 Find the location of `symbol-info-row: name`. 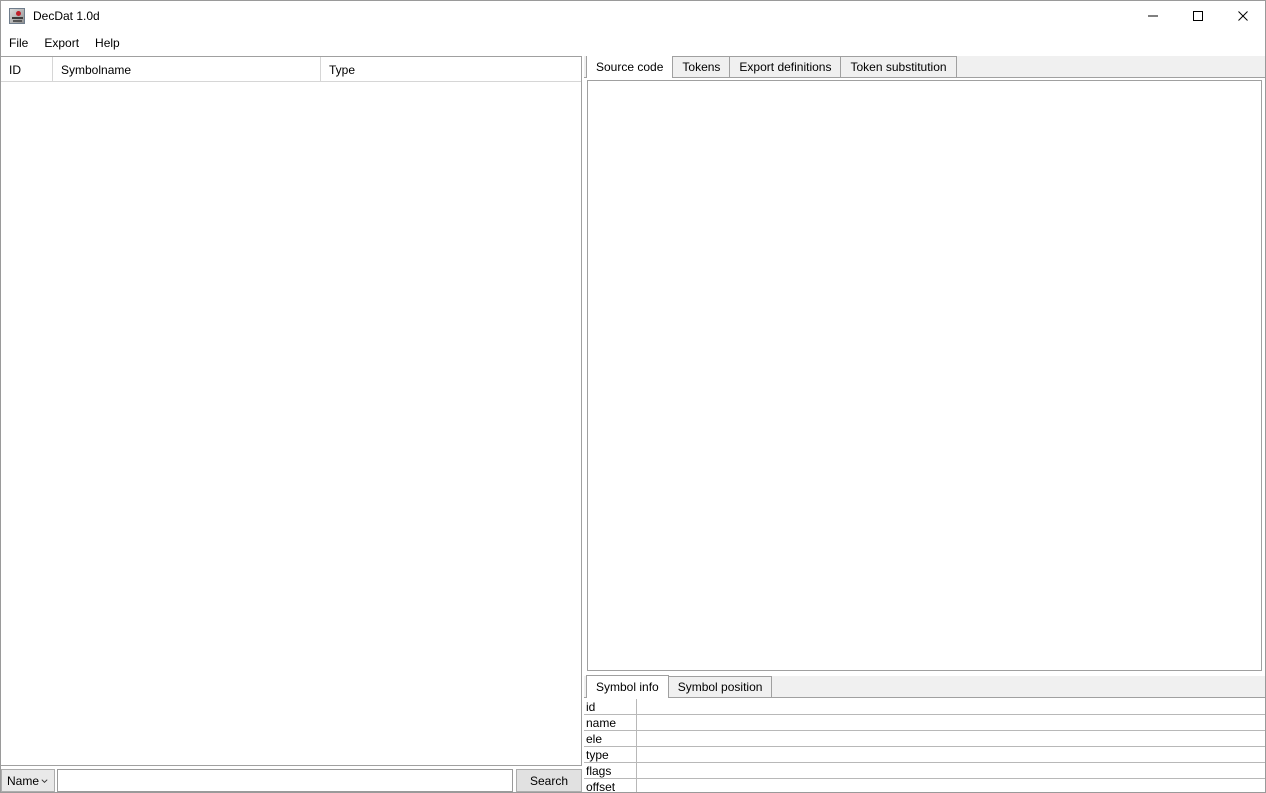

symbol-info-row: name is located at coordinates (924, 723).